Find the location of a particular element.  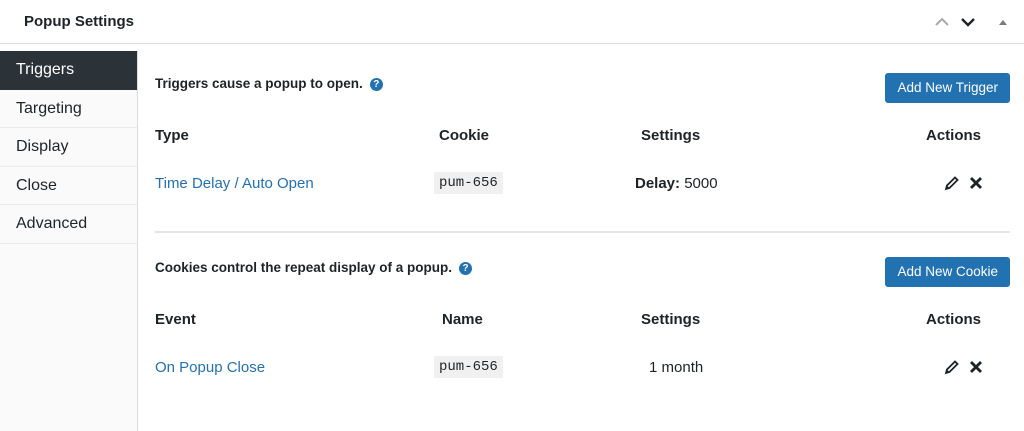

add-new-trigger-button: Add New Trigger is located at coordinates (947, 88).